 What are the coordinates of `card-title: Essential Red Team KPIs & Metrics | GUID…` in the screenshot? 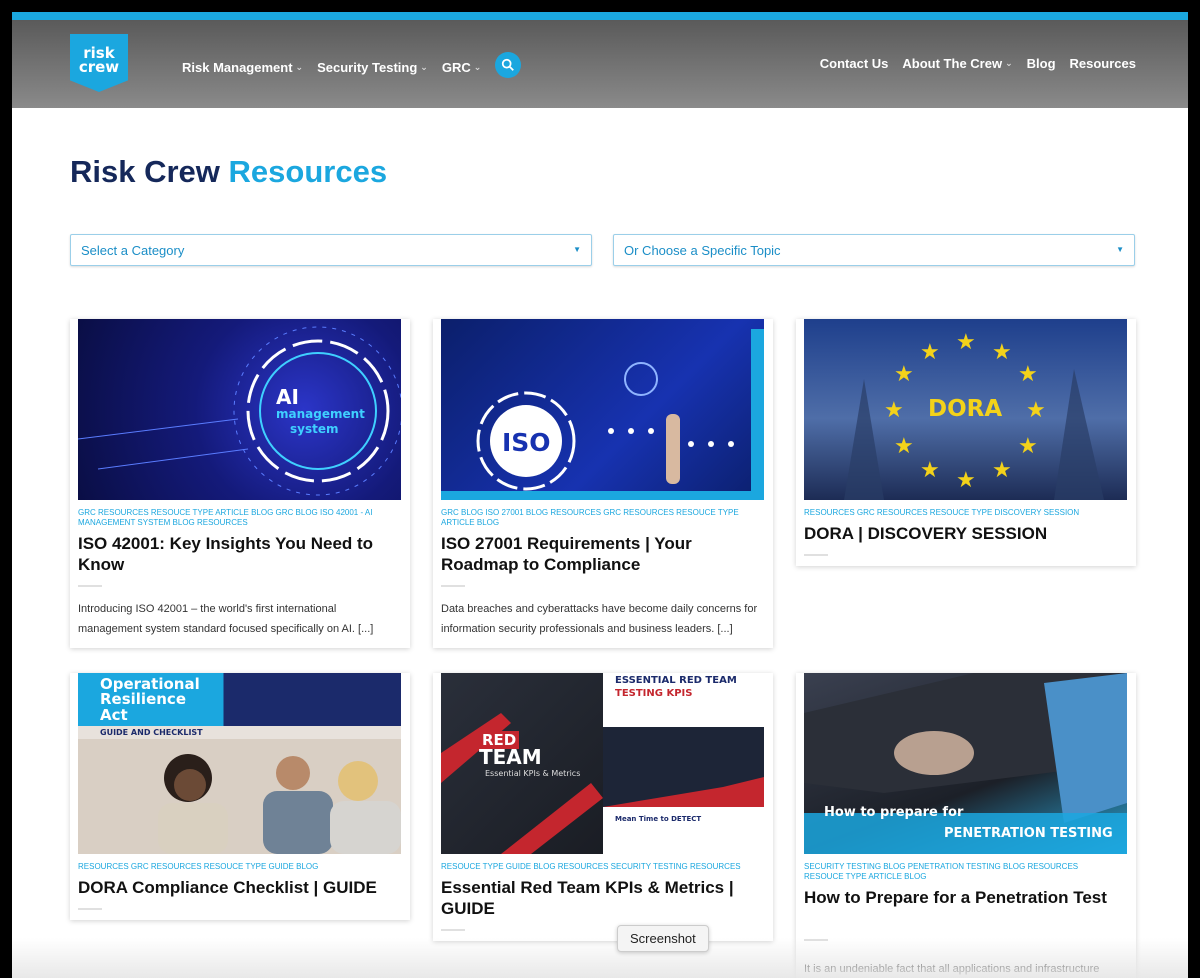 It's located at (601, 898).